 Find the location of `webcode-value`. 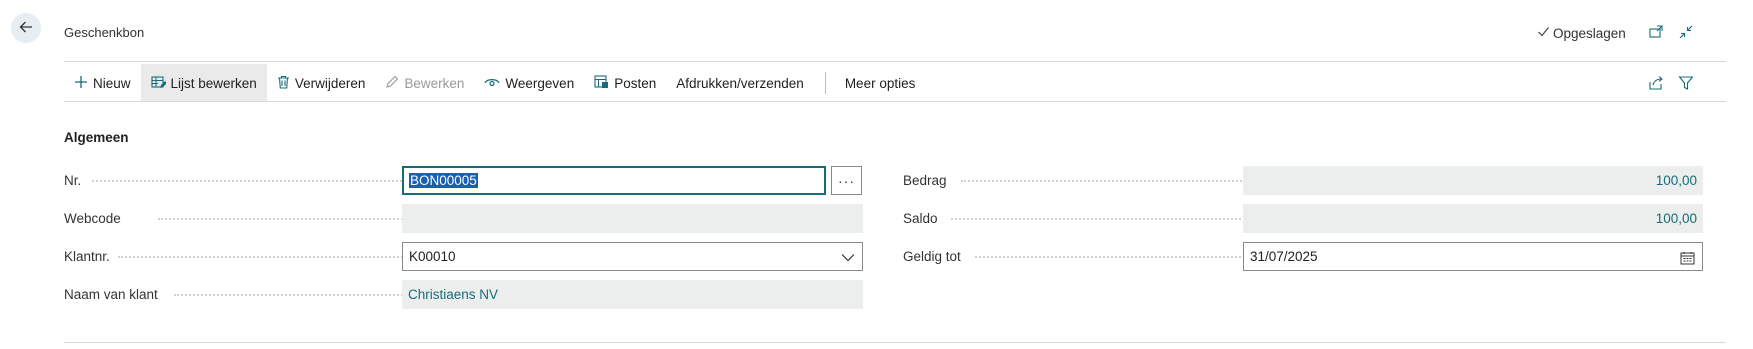

webcode-value is located at coordinates (632, 218).